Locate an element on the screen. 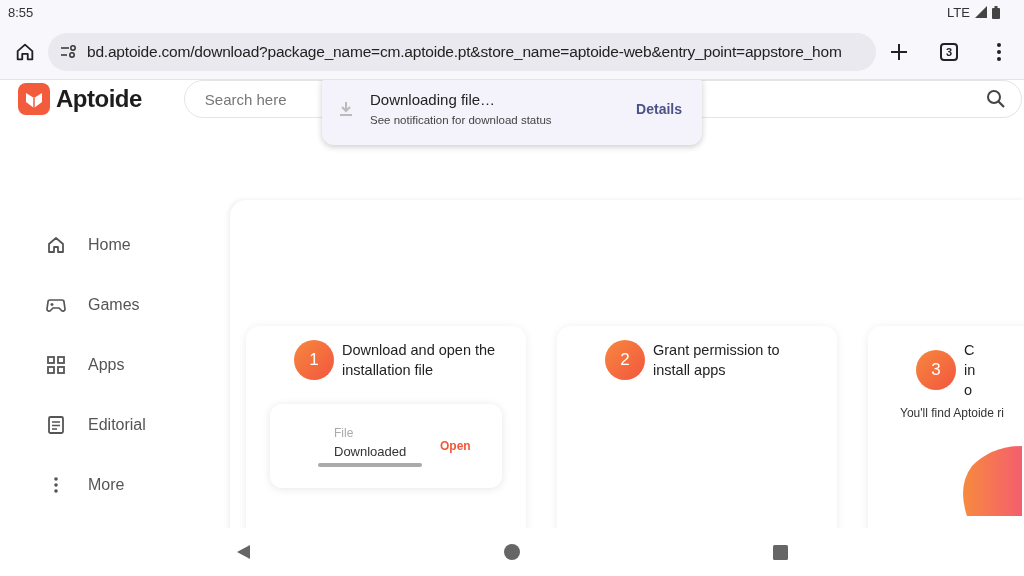 The image size is (1024, 576). download-icon is located at coordinates (346, 108).